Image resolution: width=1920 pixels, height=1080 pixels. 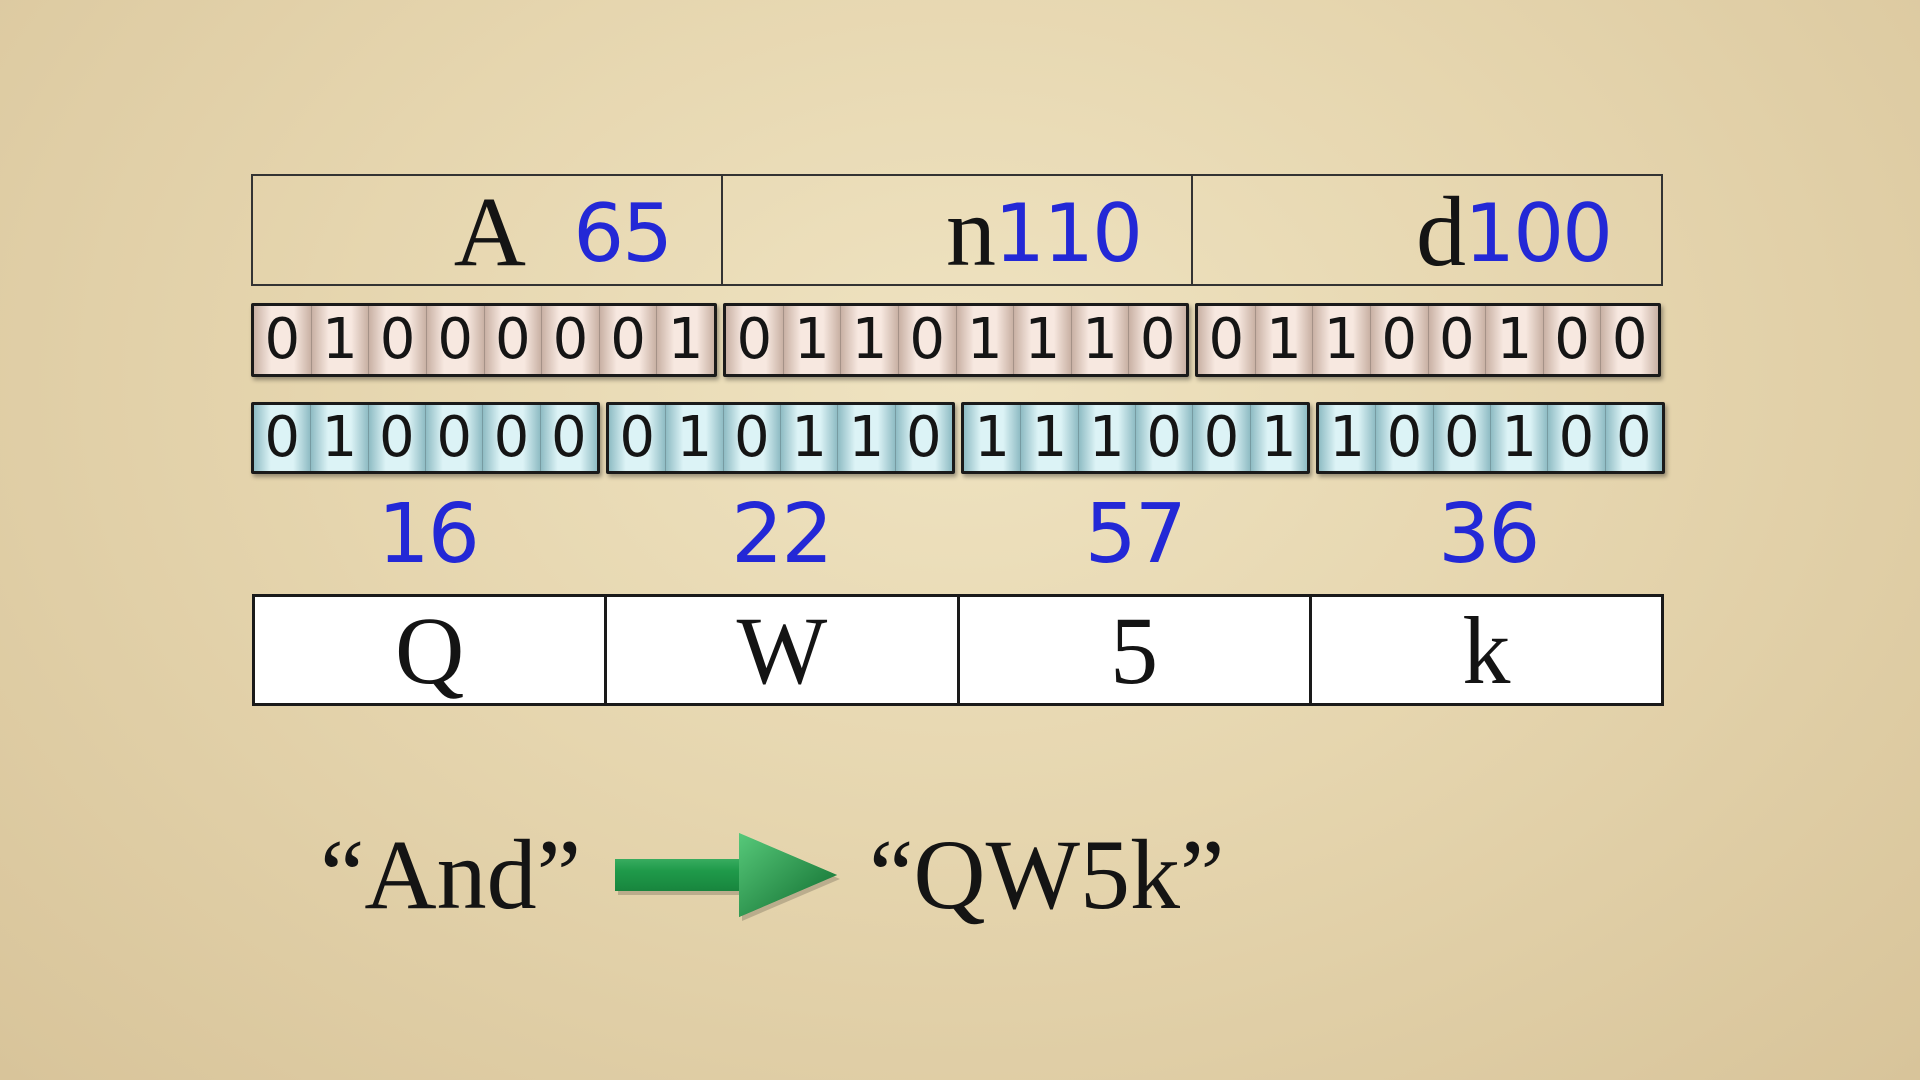 I want to click on input-char: n, so click(x=971, y=231).